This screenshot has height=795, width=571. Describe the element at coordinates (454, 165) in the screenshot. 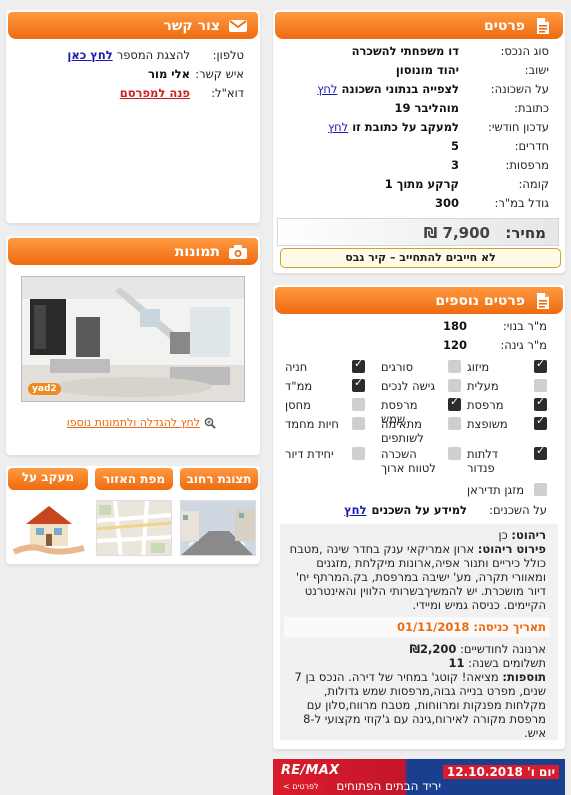

I see `details-row-value: 3` at that location.